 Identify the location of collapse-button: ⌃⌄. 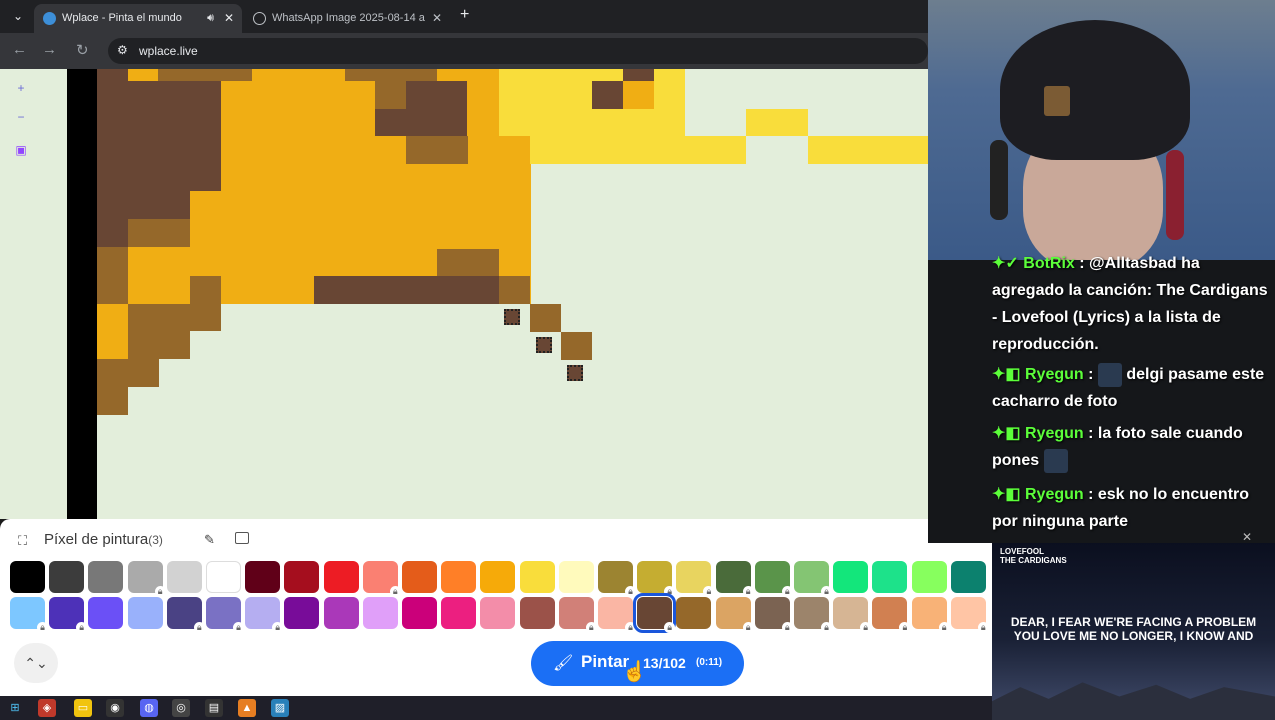
(36, 663).